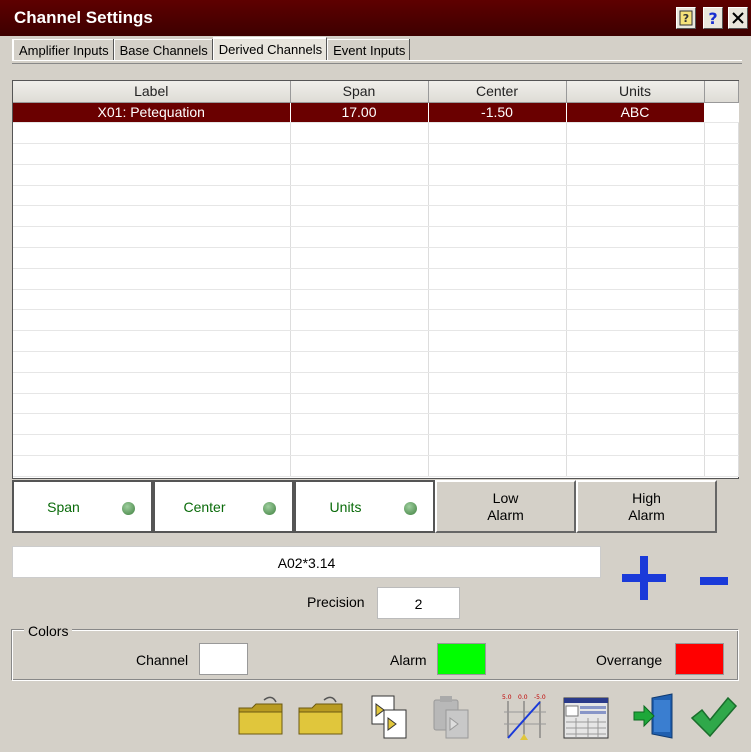 Image resolution: width=751 pixels, height=752 pixels. I want to click on center-toggle-button: Center, so click(223, 506).